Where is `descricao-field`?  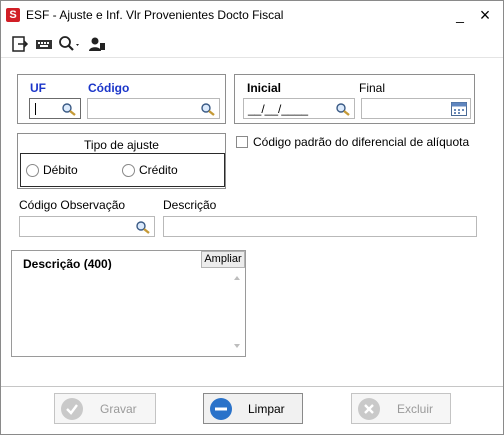
descricao-field is located at coordinates (320, 226).